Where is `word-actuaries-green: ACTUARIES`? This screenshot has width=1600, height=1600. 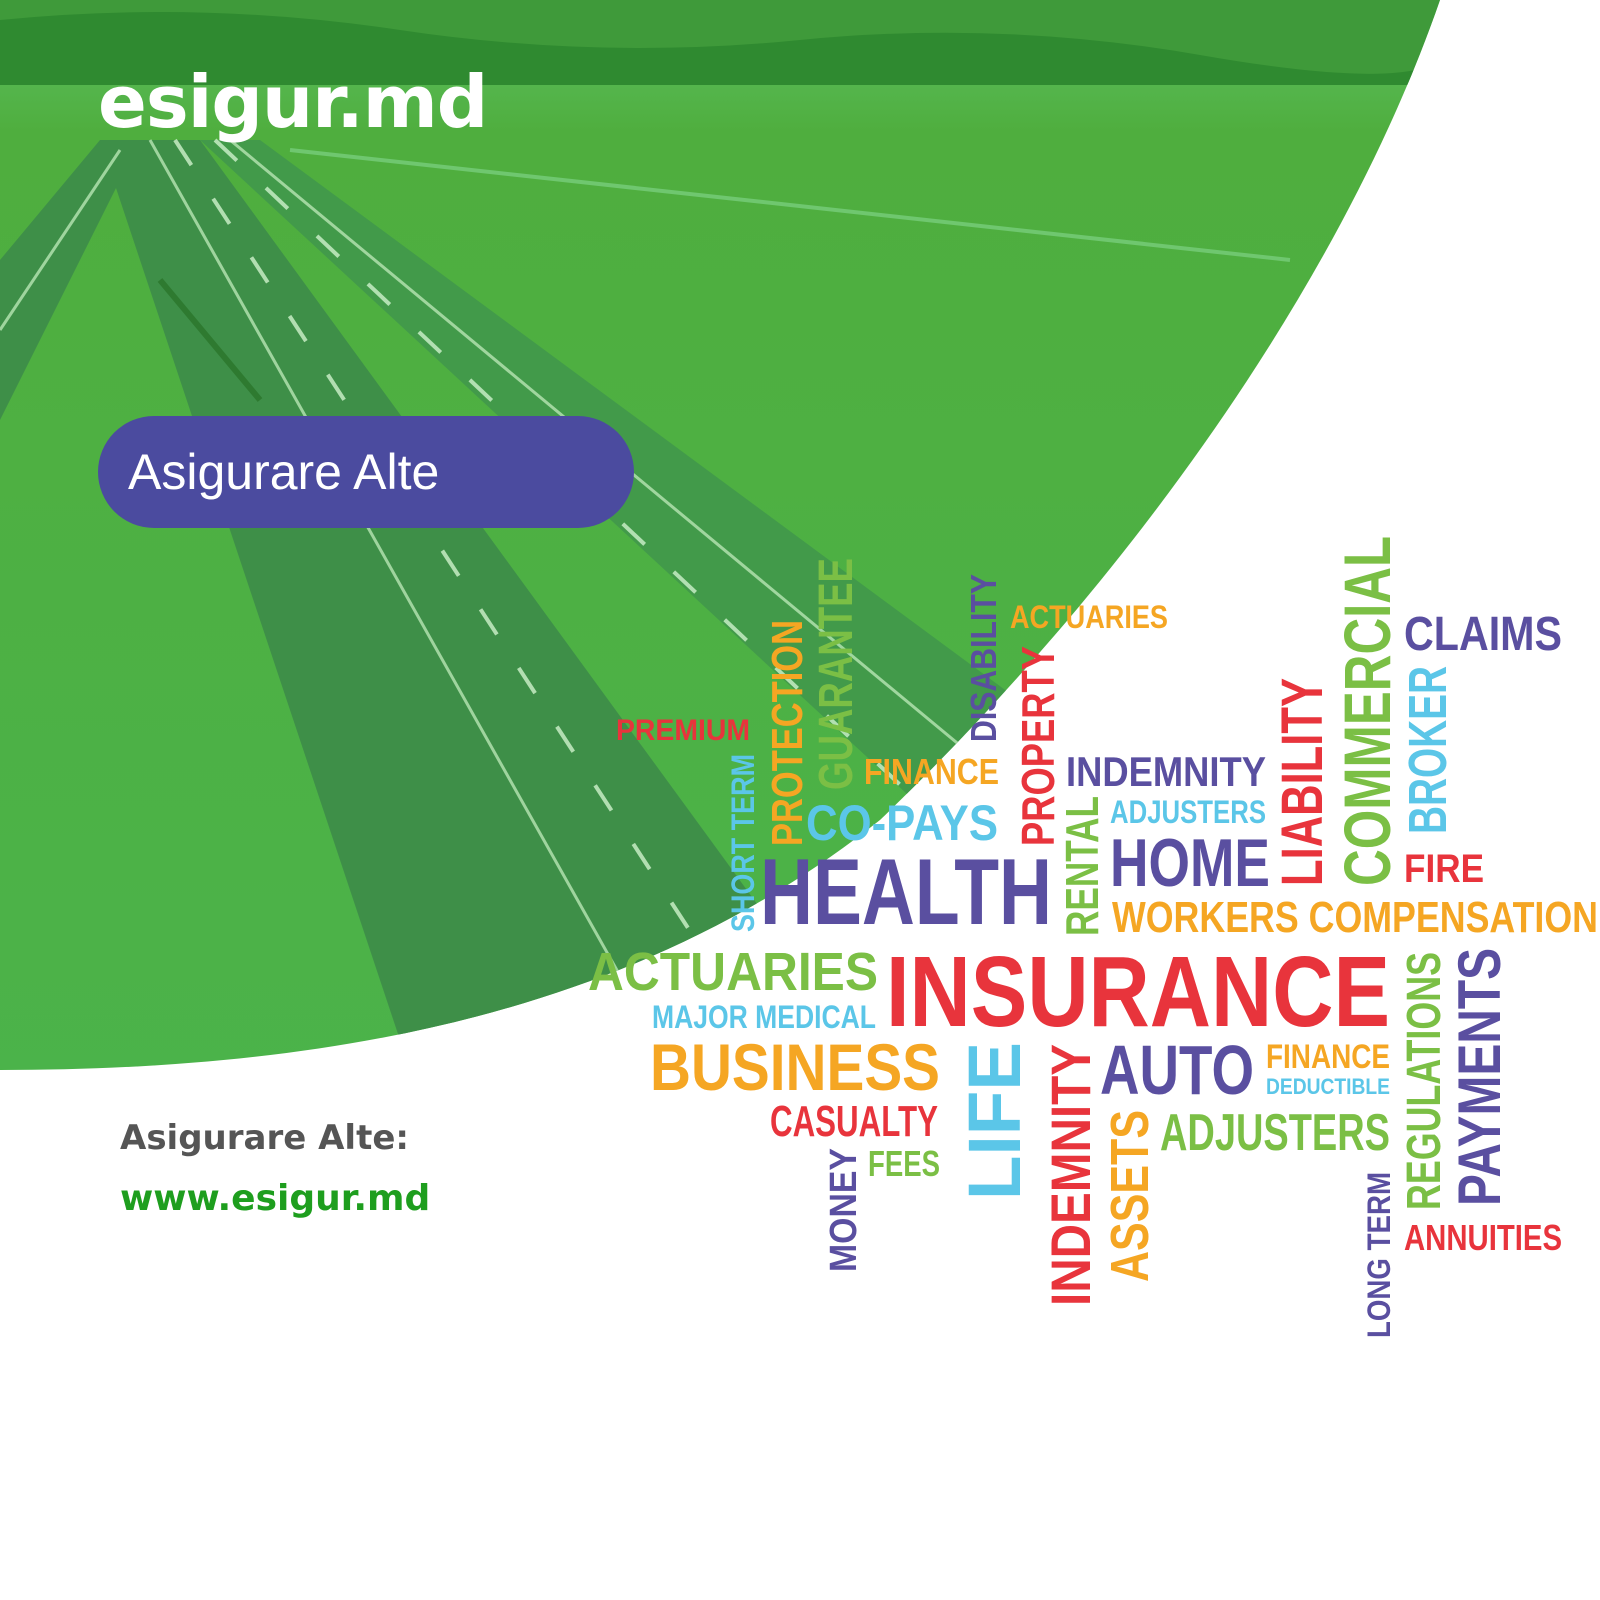
word-actuaries-green: ACTUARIES is located at coordinates (733, 972).